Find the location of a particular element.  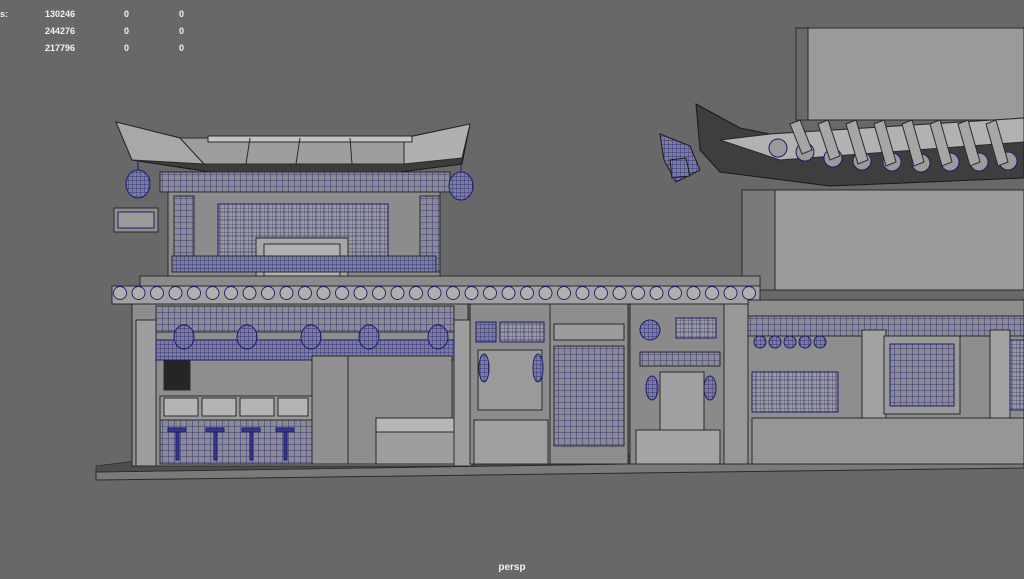

hud-value: 244276 is located at coordinates (60, 31).